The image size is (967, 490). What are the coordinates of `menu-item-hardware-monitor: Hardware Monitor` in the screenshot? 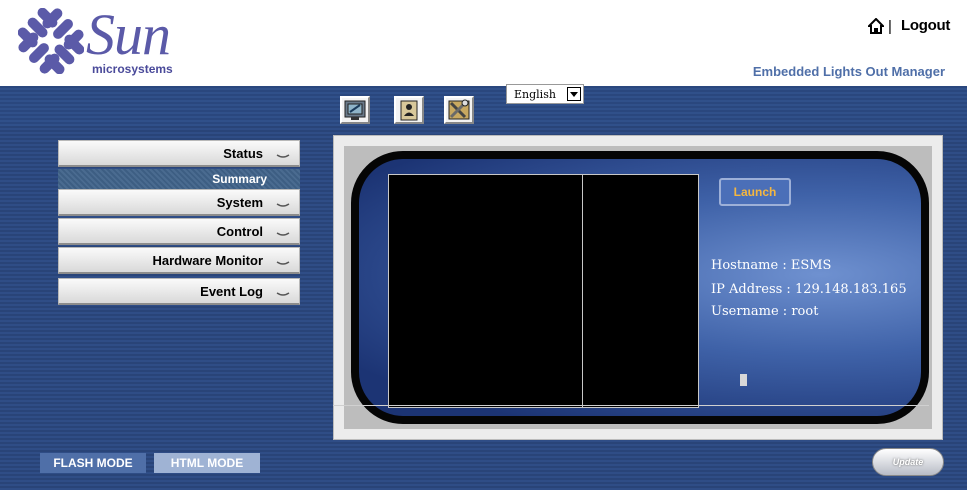 It's located at (179, 260).